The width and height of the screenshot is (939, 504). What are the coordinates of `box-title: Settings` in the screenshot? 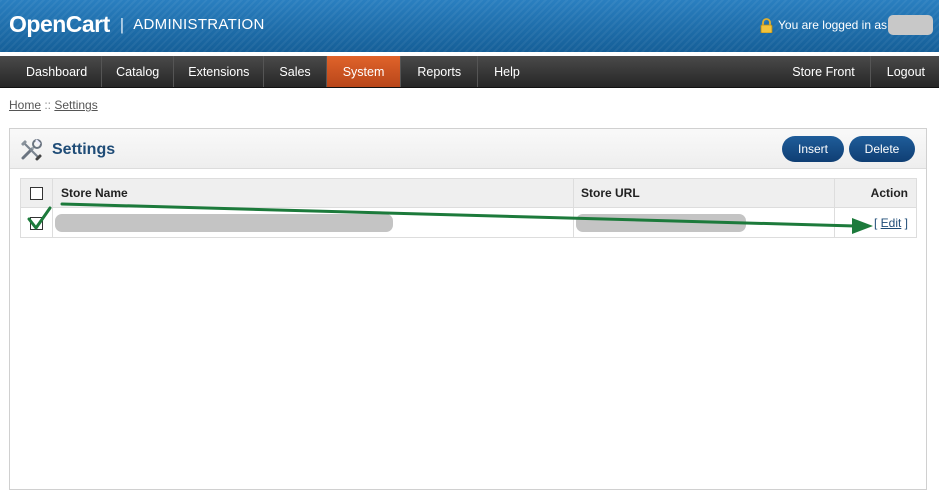 It's located at (84, 149).